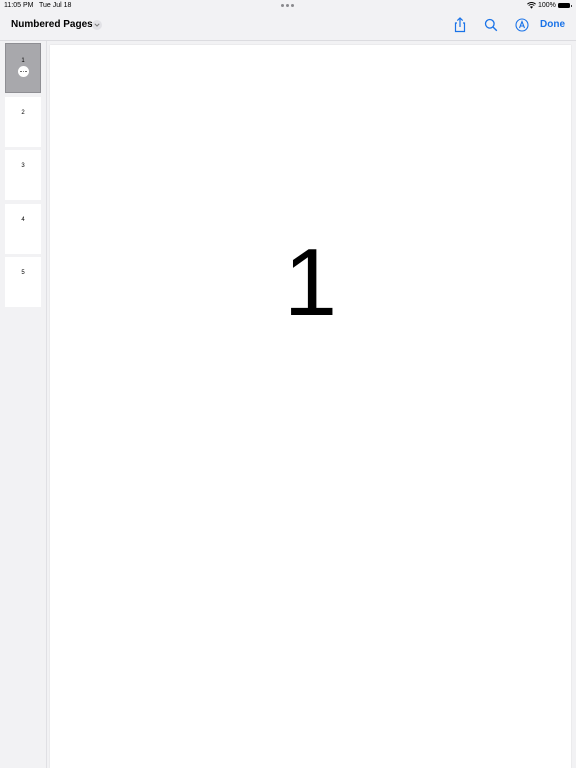  What do you see at coordinates (23, 282) in the screenshot?
I see `thumbnail-page-5: 5` at bounding box center [23, 282].